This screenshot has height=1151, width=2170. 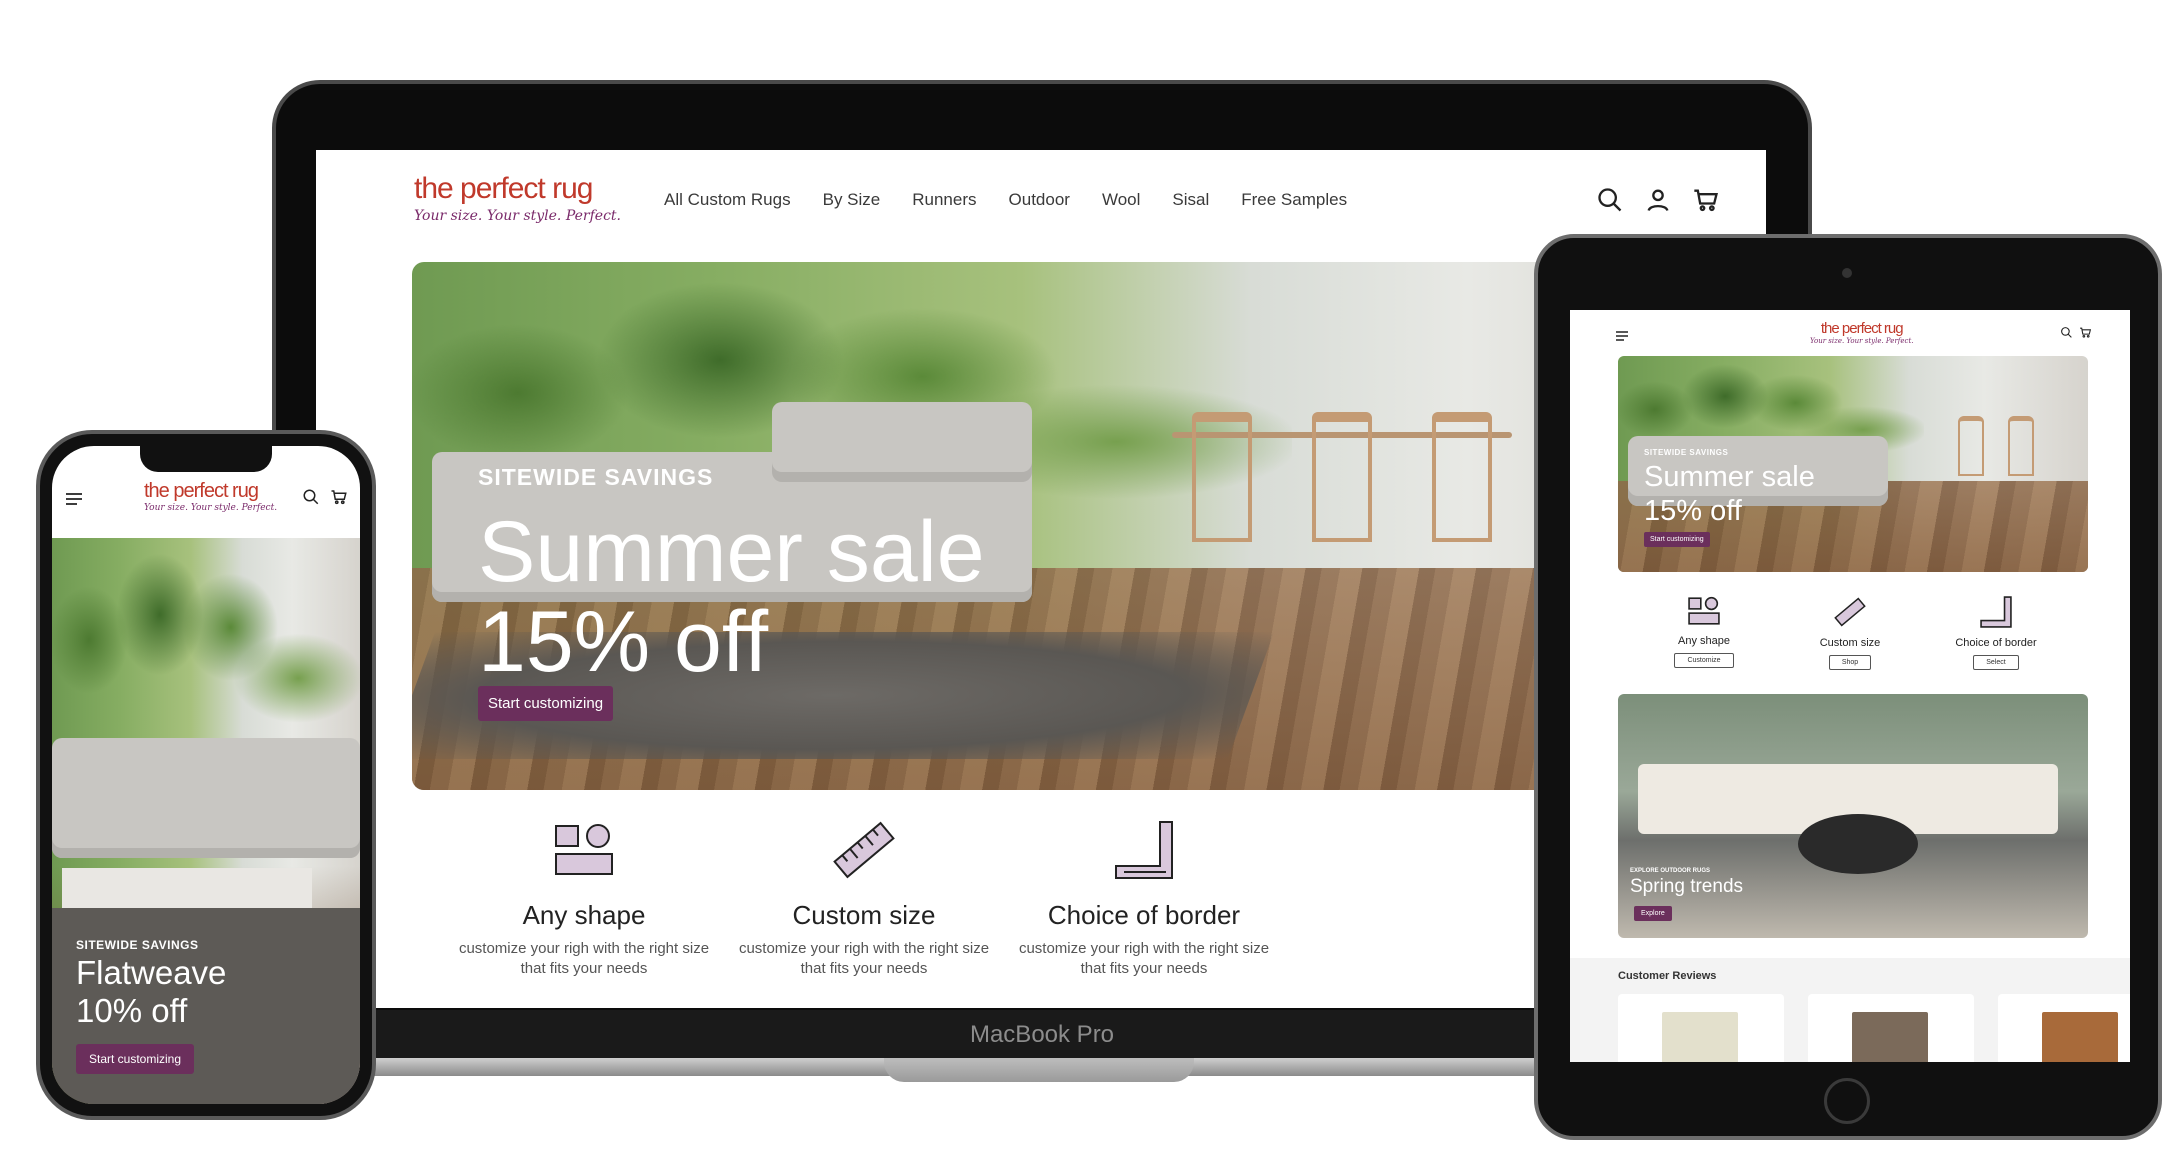 I want to click on device-label: MacBook Pro, so click(x=1042, y=1034).